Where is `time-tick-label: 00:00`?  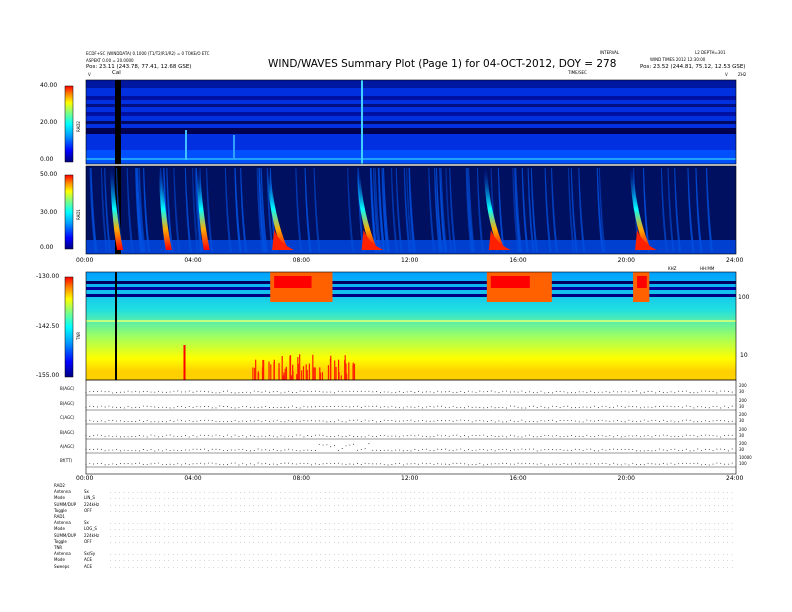
time-tick-label: 00:00 is located at coordinates (85, 478).